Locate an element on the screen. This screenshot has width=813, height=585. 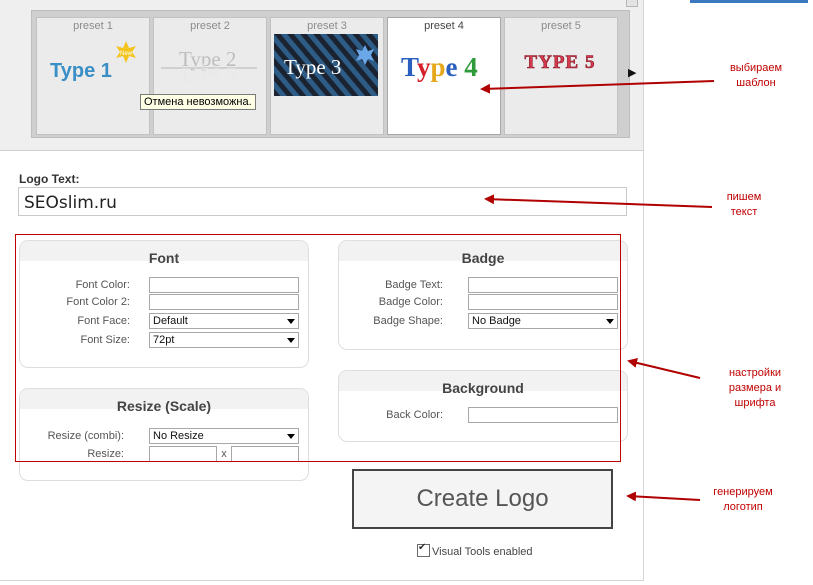
font-color2-field is located at coordinates (224, 302).